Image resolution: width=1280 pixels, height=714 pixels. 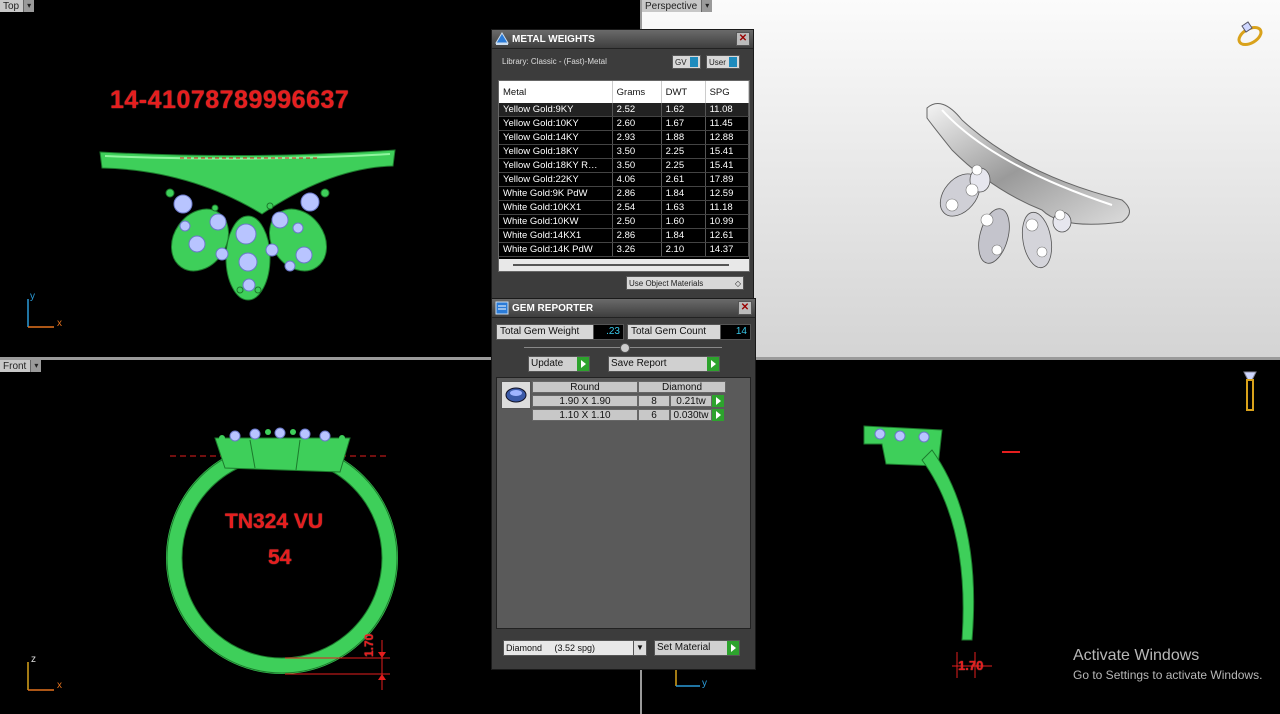 What do you see at coordinates (556, 249) in the screenshot?
I see `metal-cell: White Gold:14K PdW` at bounding box center [556, 249].